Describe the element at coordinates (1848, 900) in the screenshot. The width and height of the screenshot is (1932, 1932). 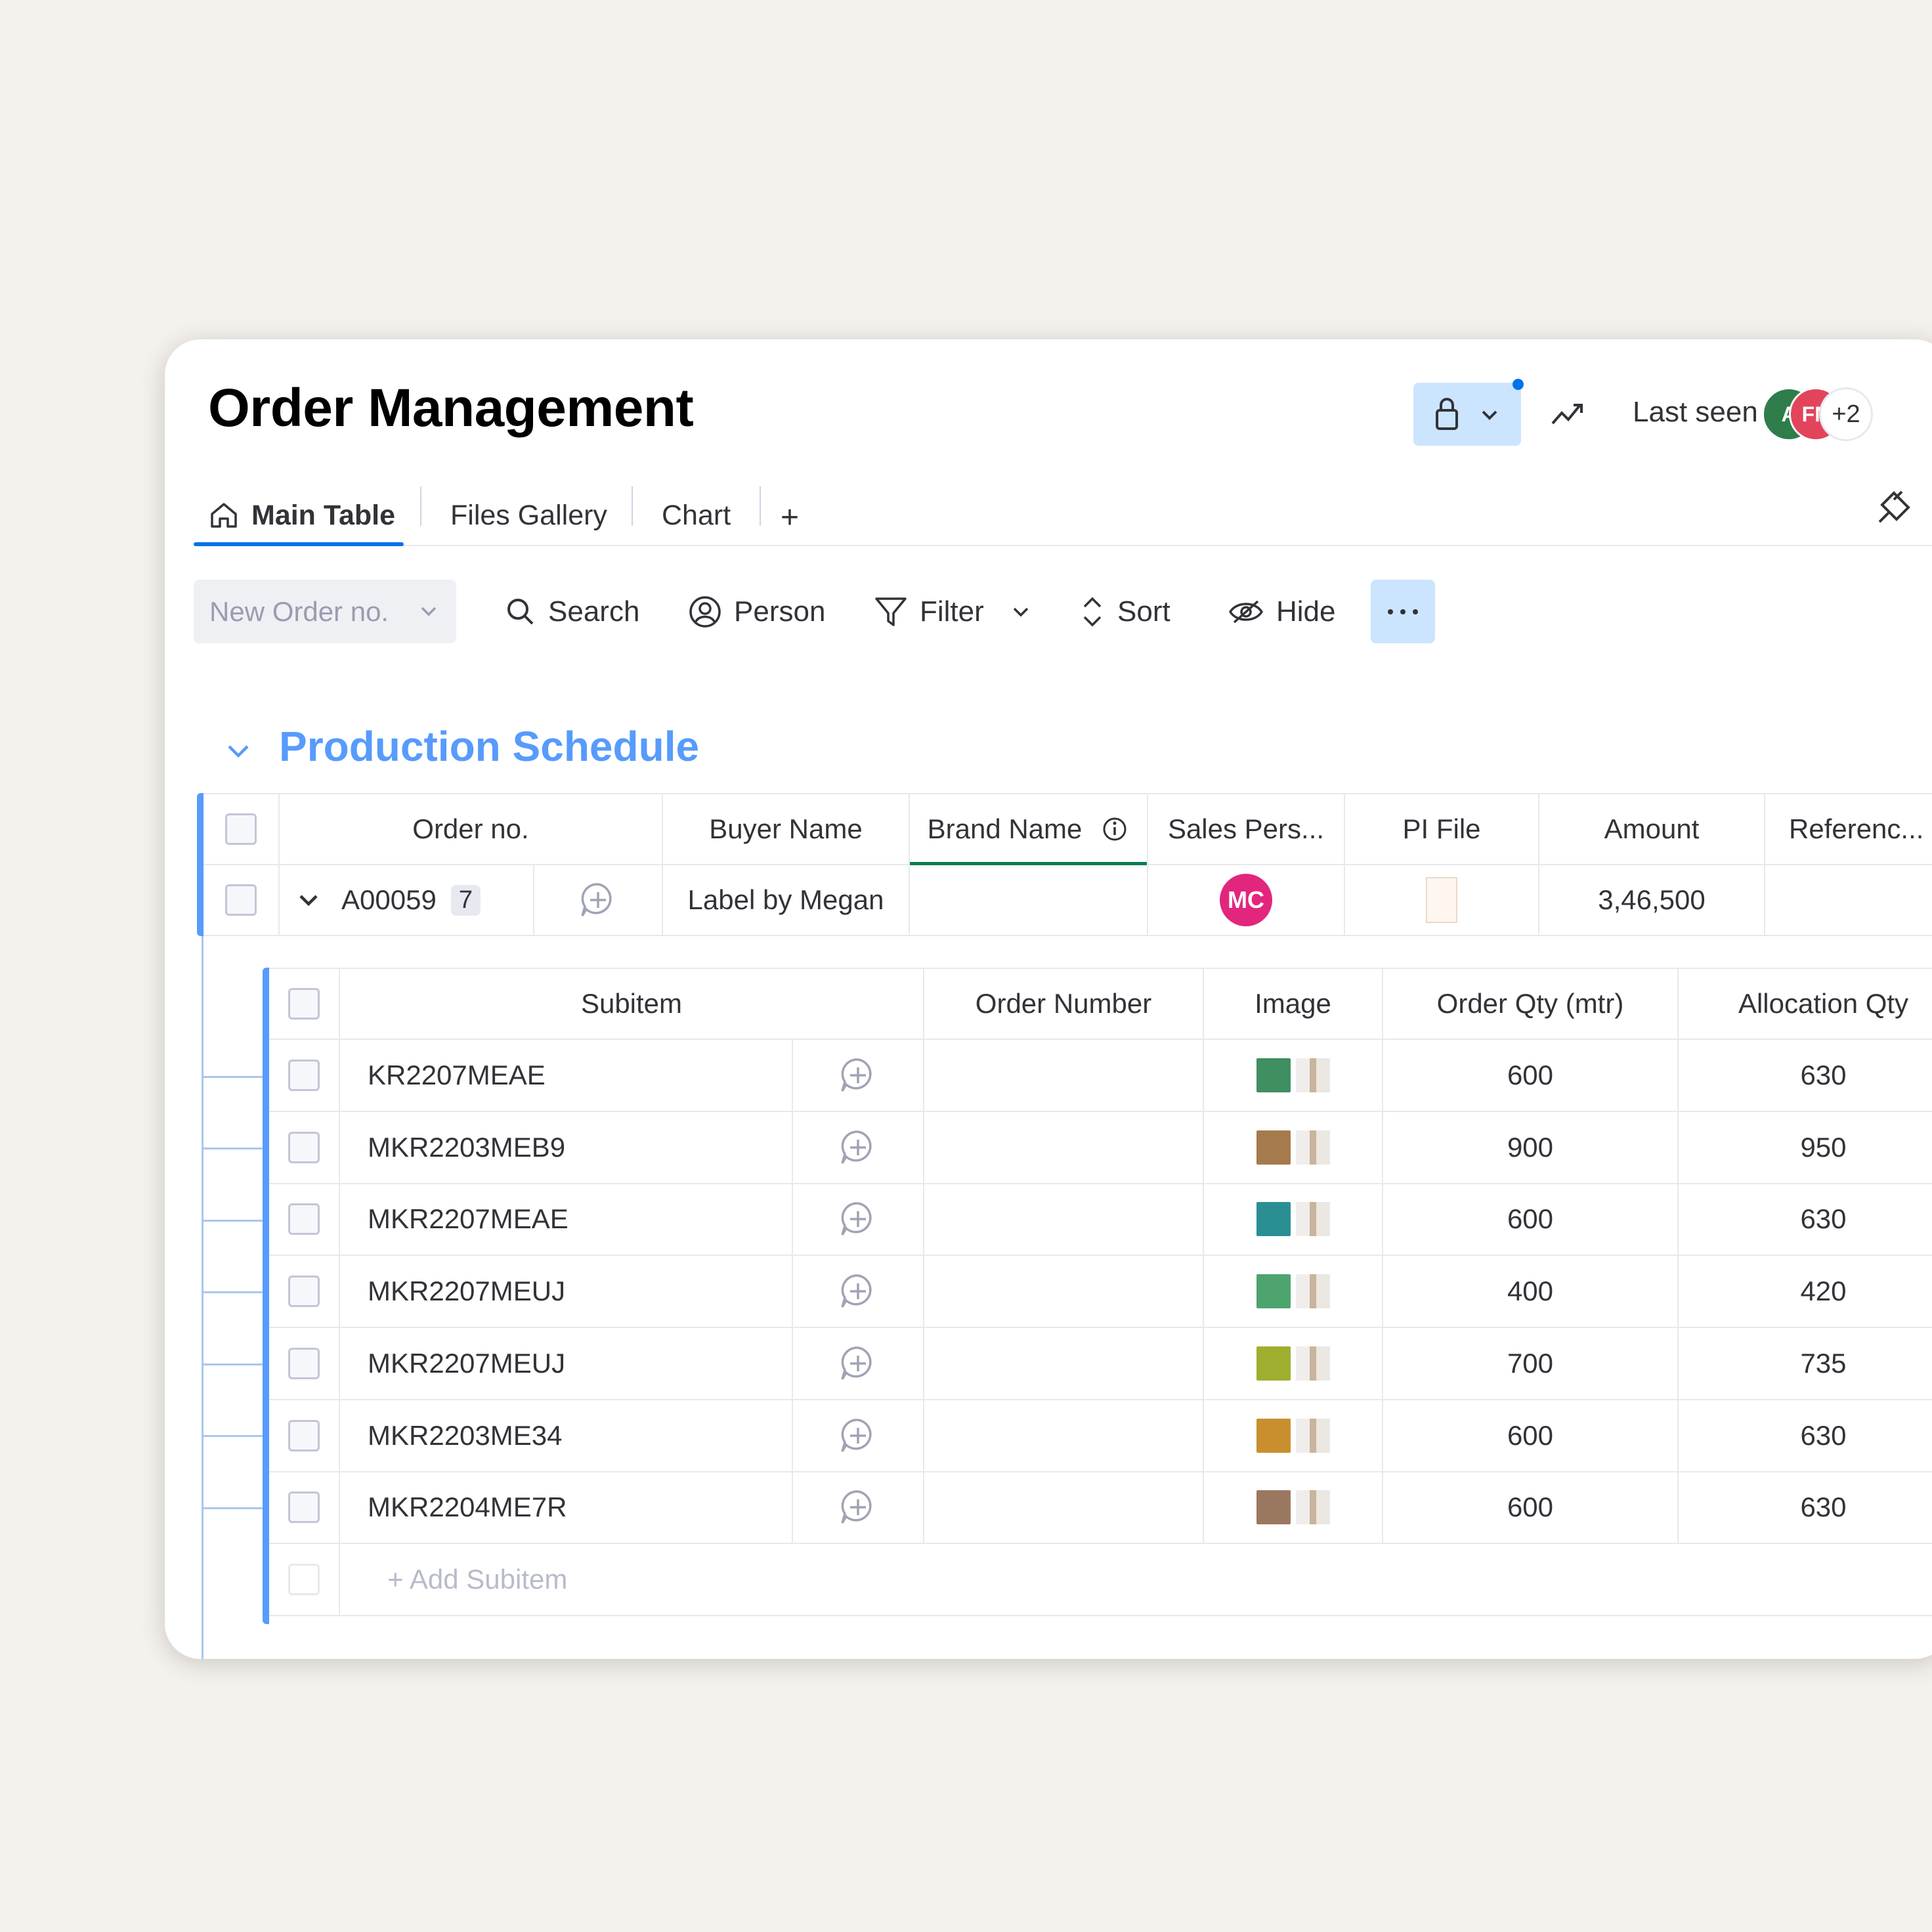
I see `reference-cell` at that location.